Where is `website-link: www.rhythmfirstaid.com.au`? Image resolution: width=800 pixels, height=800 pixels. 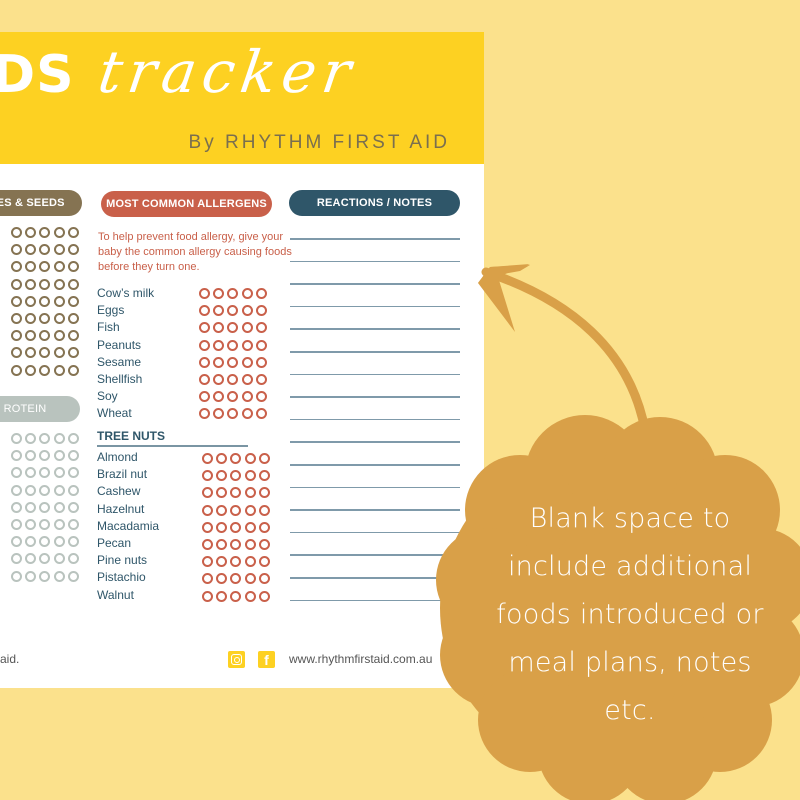 website-link: www.rhythmfirstaid.com.au is located at coordinates (360, 659).